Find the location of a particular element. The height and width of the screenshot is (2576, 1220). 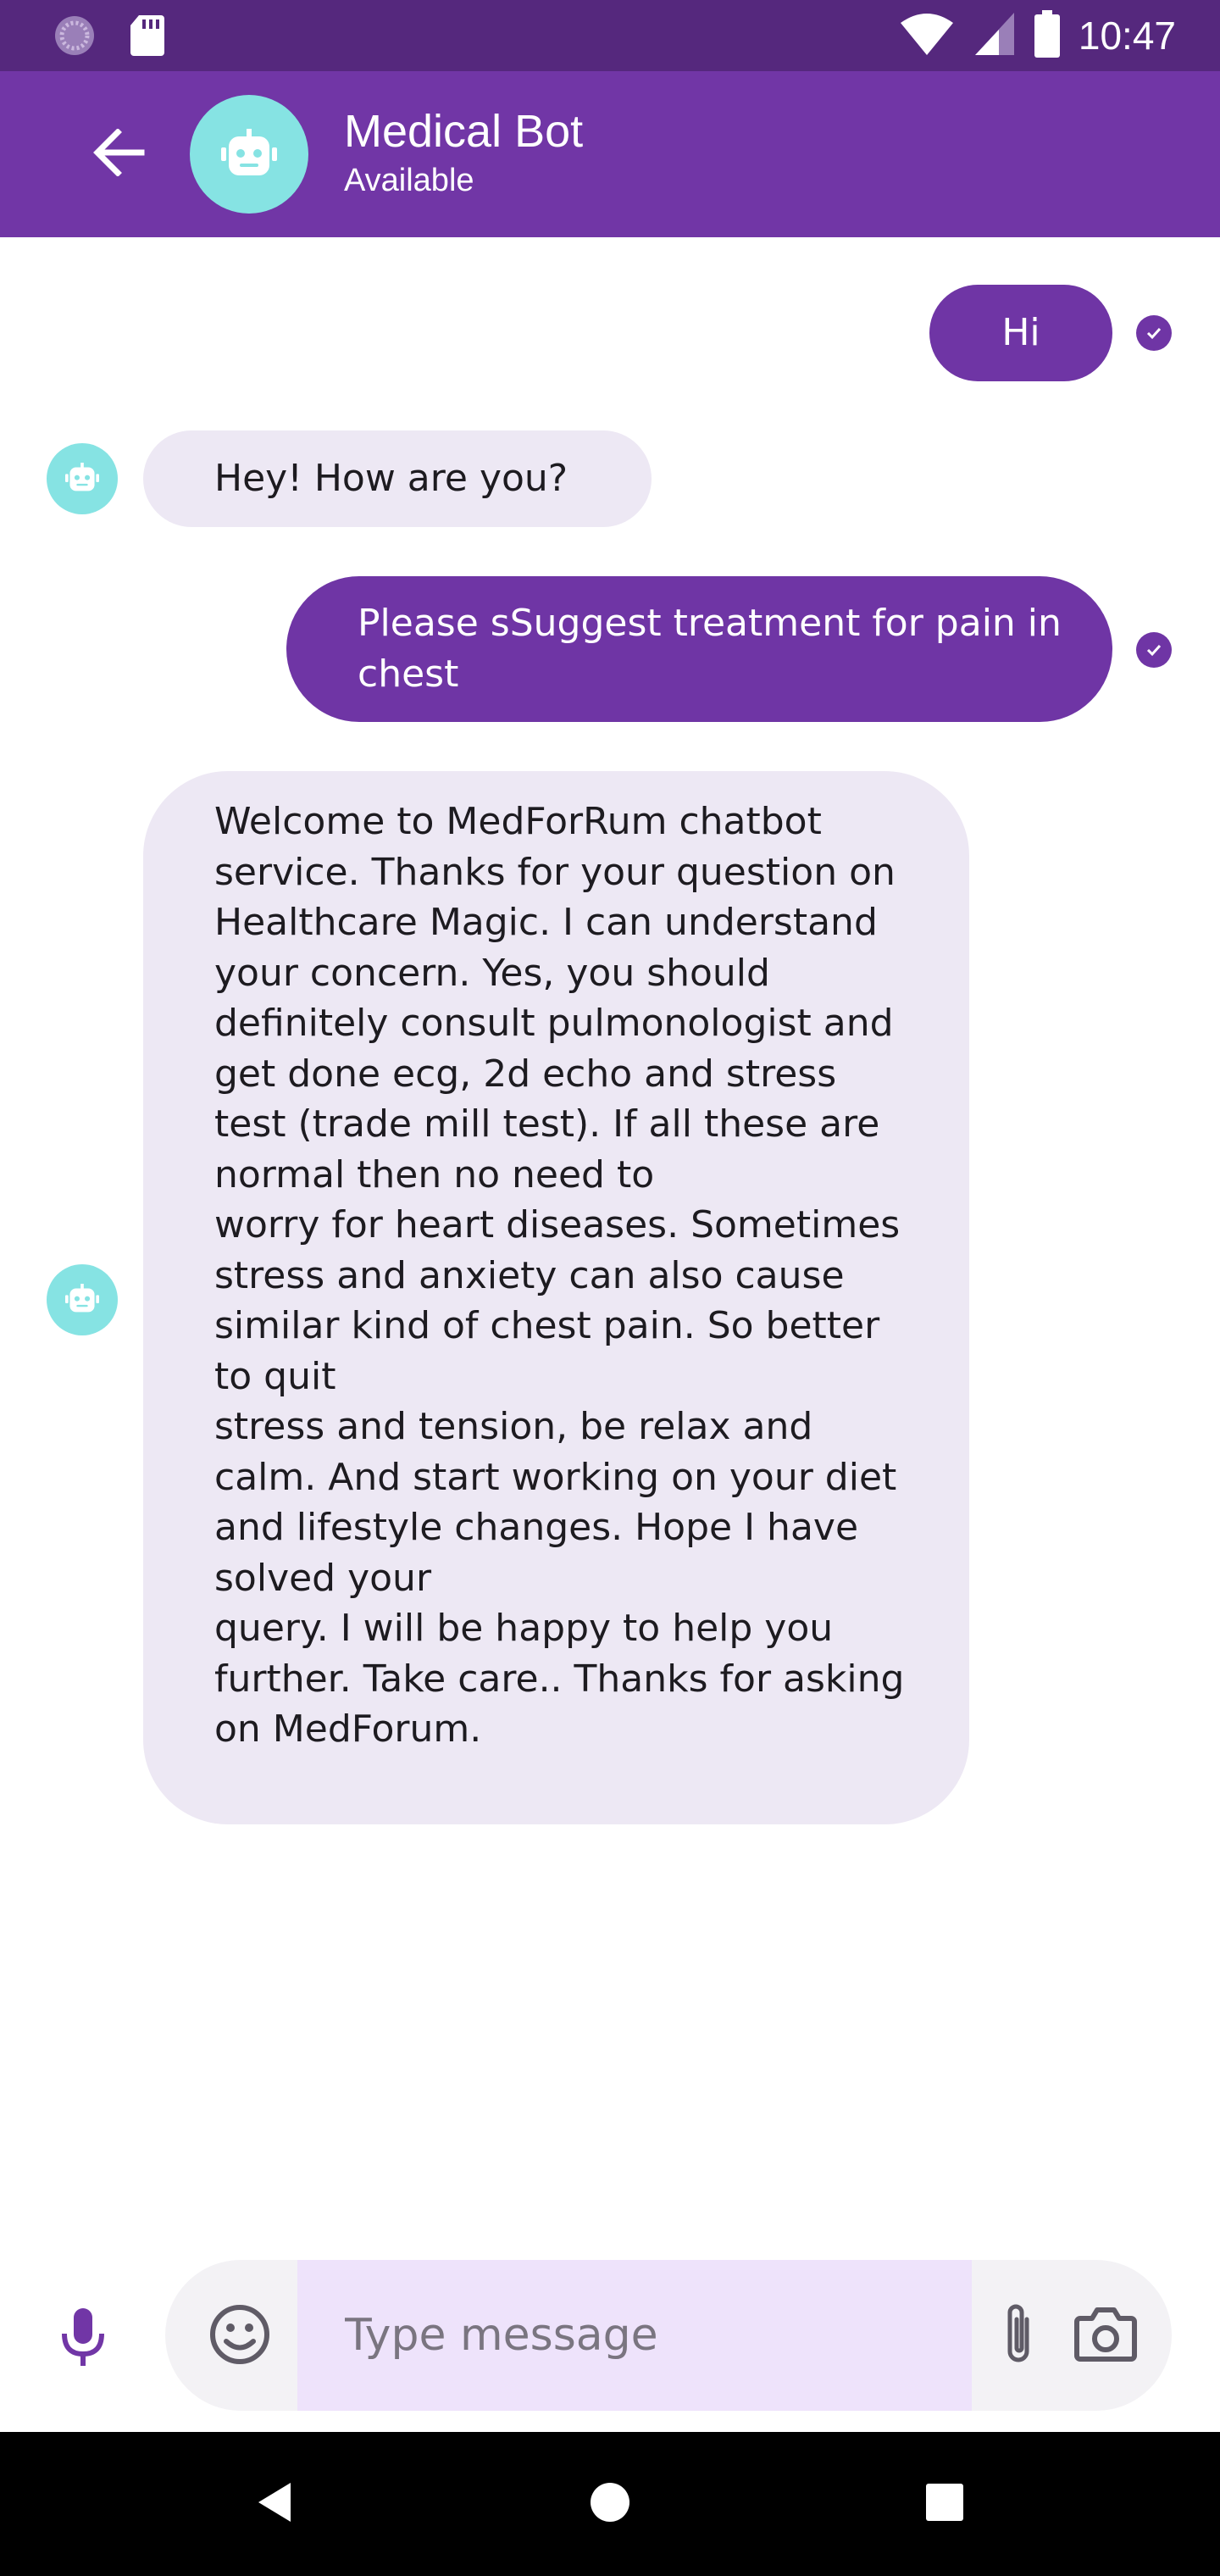

emoji-button is located at coordinates (239, 2336).